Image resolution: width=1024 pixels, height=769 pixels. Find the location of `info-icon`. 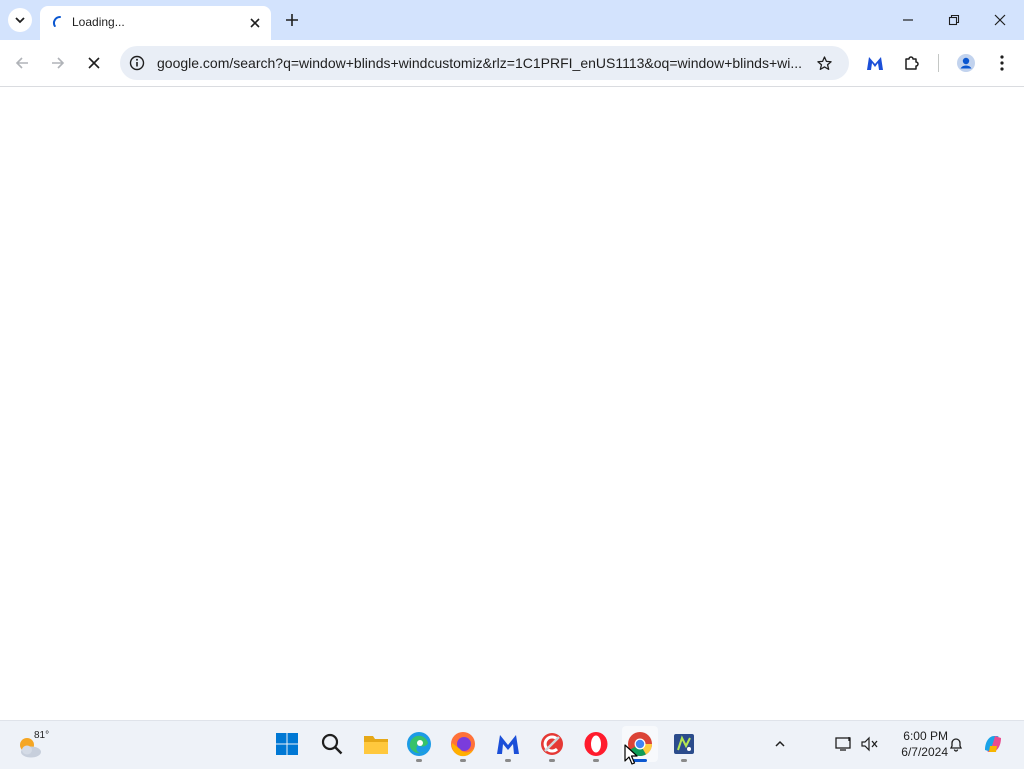

info-icon is located at coordinates (137, 63).